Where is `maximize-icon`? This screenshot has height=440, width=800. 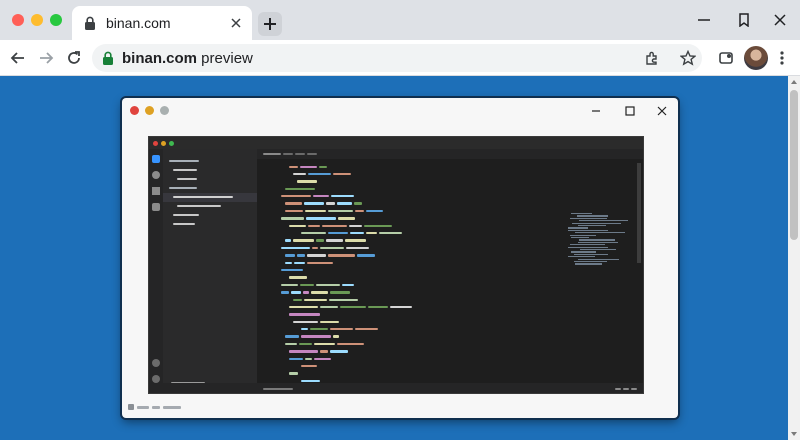
maximize-icon is located at coordinates (630, 111).